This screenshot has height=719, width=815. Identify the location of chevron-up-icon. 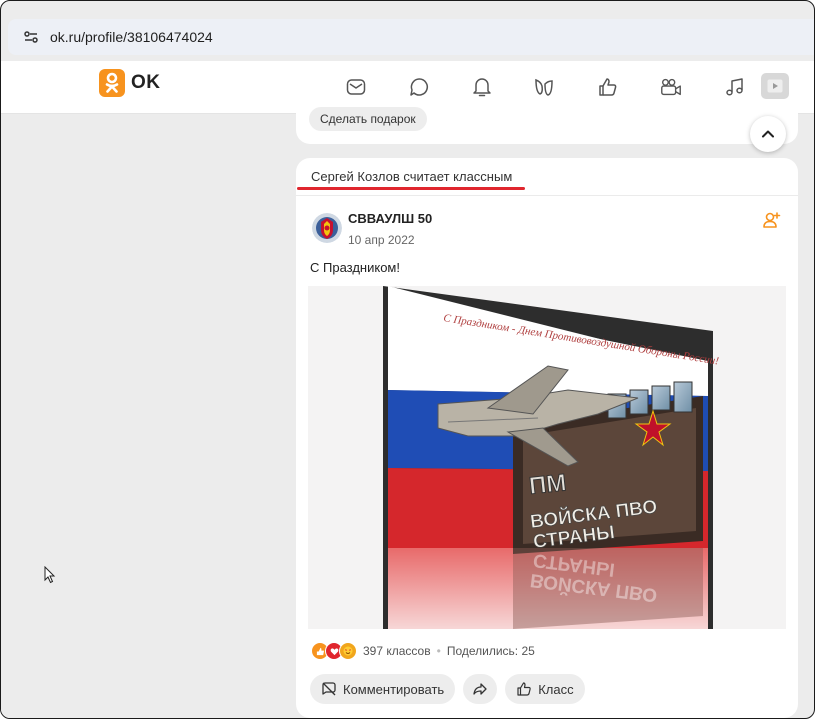
(768, 134).